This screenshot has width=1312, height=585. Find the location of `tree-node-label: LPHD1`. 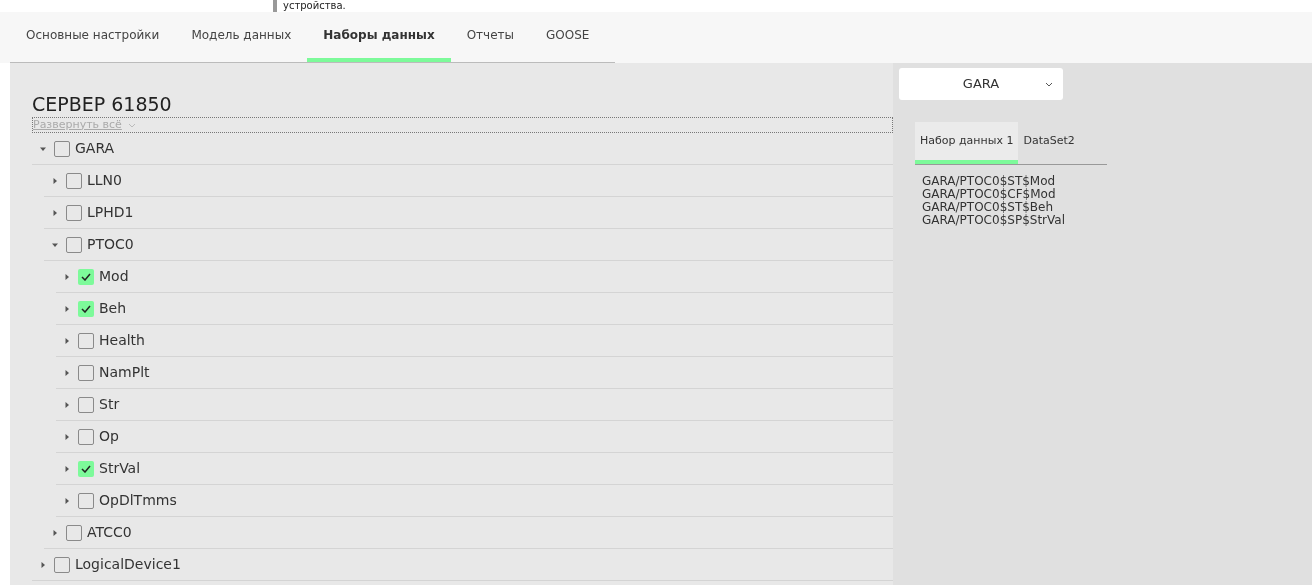

tree-node-label: LPHD1 is located at coordinates (110, 212).